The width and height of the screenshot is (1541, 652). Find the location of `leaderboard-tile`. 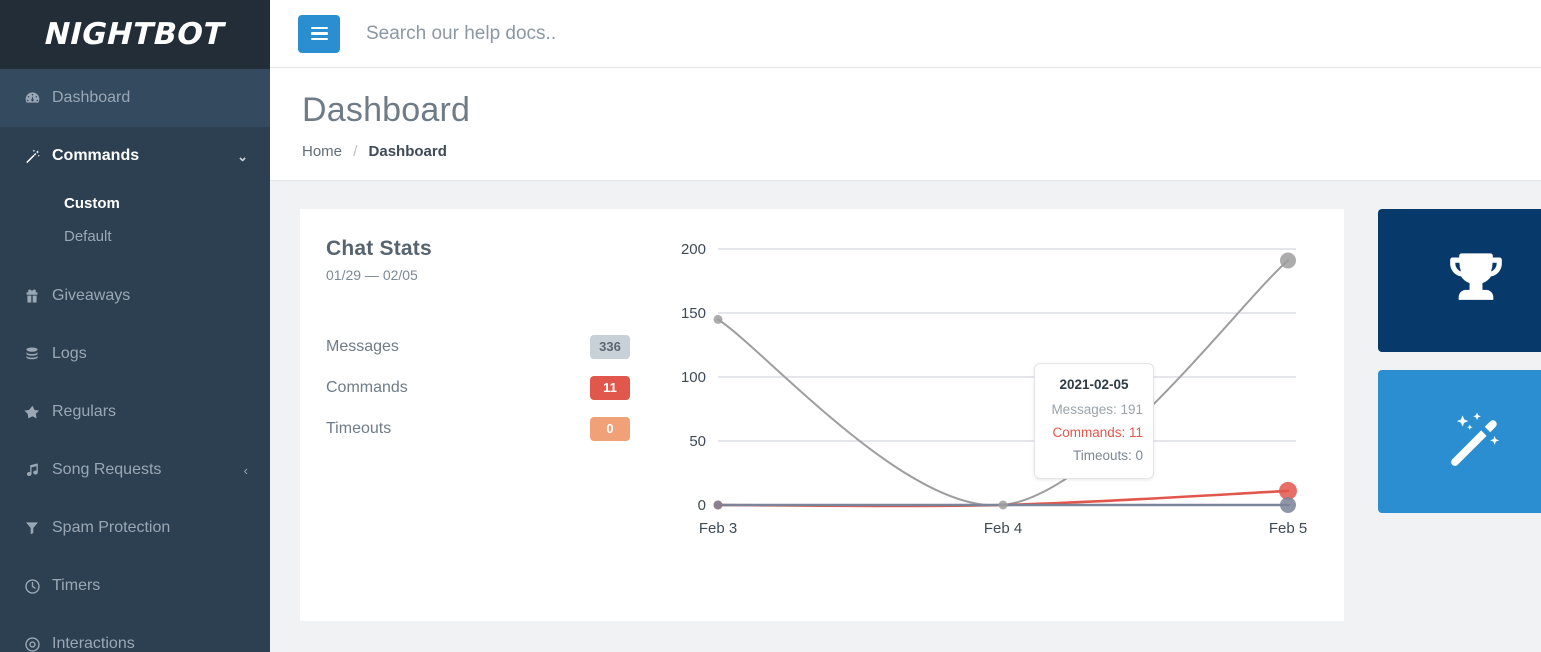

leaderboard-tile is located at coordinates (1459, 280).